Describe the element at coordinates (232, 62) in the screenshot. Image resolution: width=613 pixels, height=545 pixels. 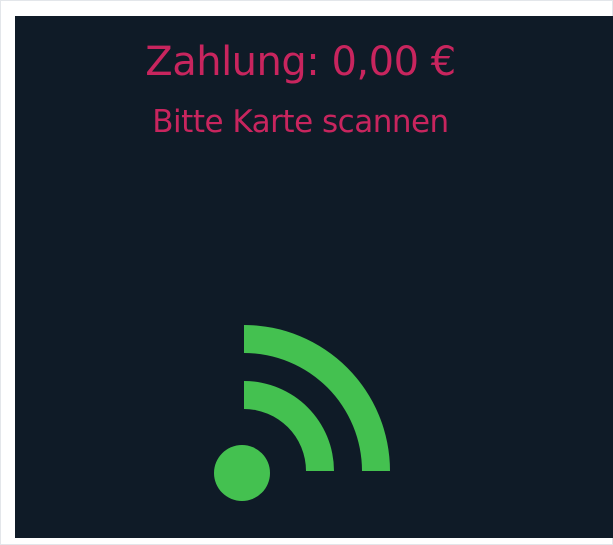
I see `payment-label: Zahlung:` at that location.